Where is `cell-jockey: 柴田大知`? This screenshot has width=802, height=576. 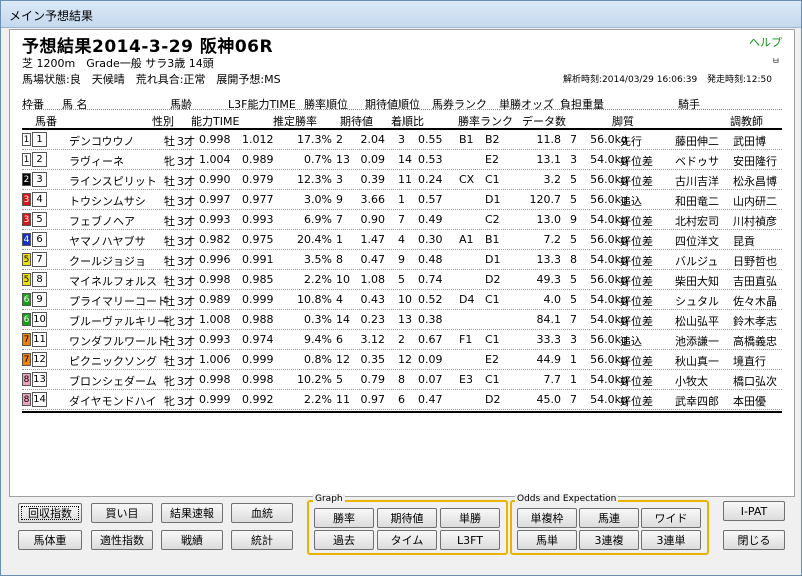
cell-jockey: 柴田大知 is located at coordinates (697, 281).